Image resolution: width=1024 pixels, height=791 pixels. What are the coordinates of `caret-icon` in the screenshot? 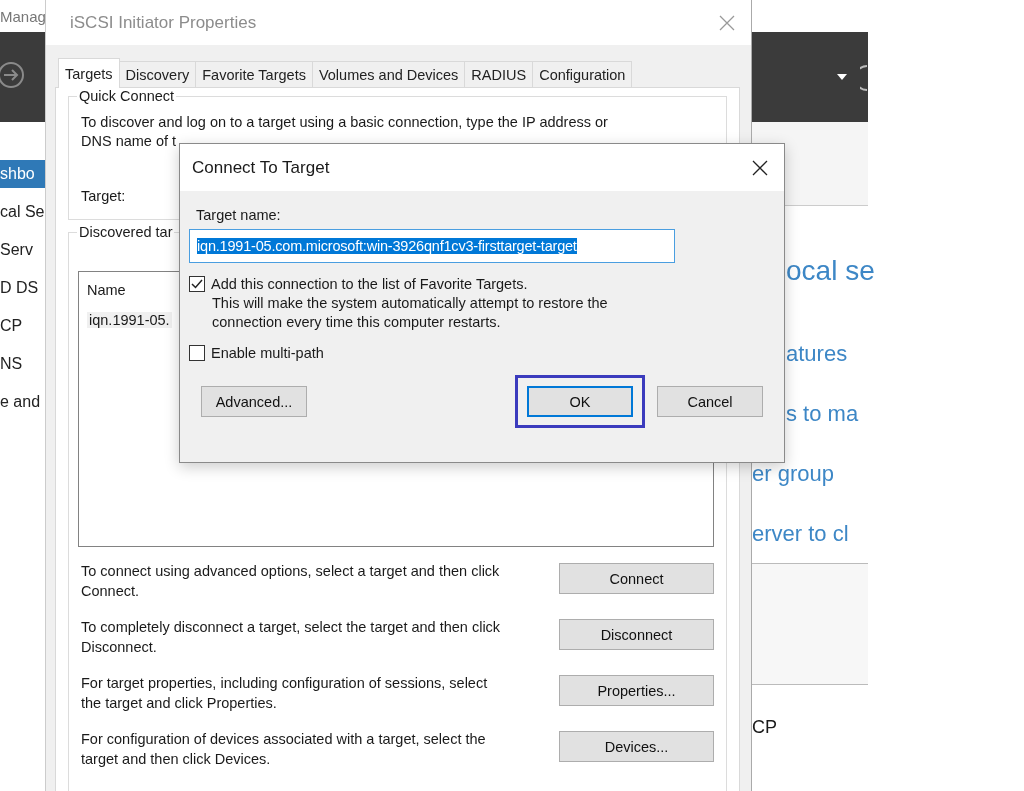 It's located at (842, 77).